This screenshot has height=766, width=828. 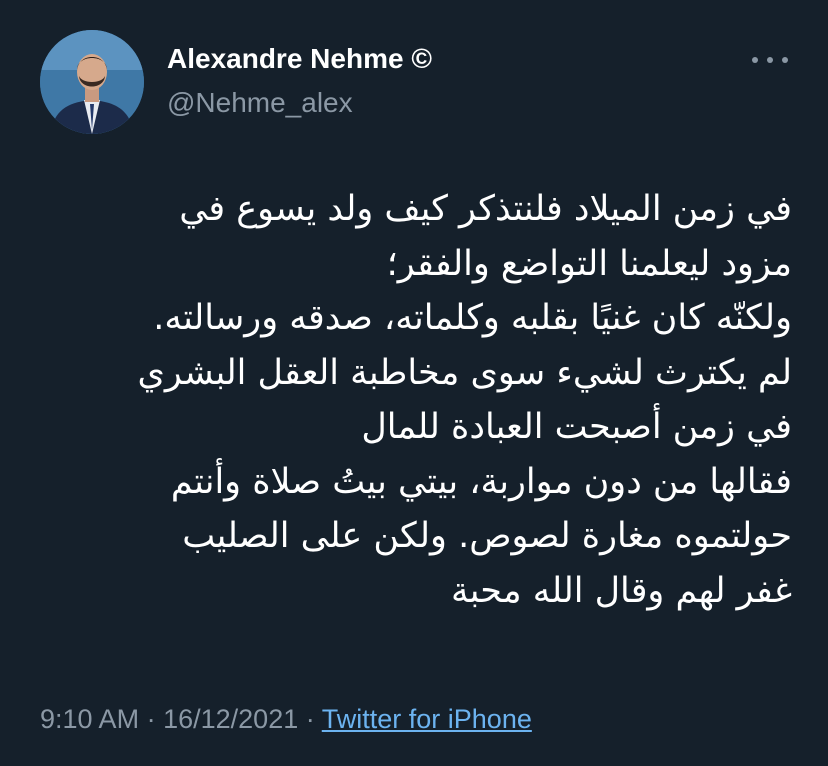 I want to click on author-display-name: Alexandre Nehme ©, so click(x=299, y=59).